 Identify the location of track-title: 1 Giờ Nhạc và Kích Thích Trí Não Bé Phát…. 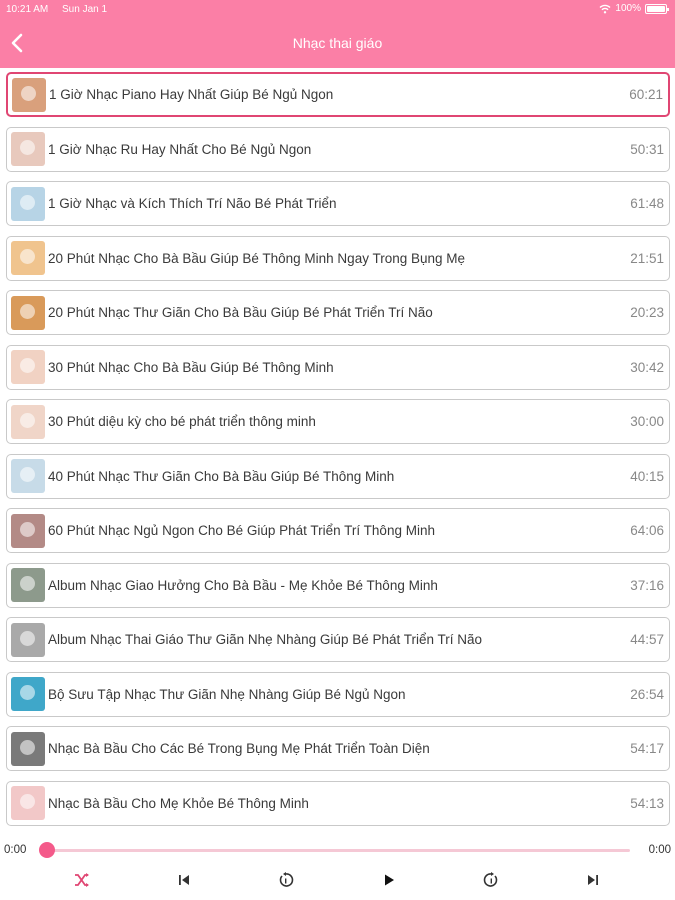
(192, 203).